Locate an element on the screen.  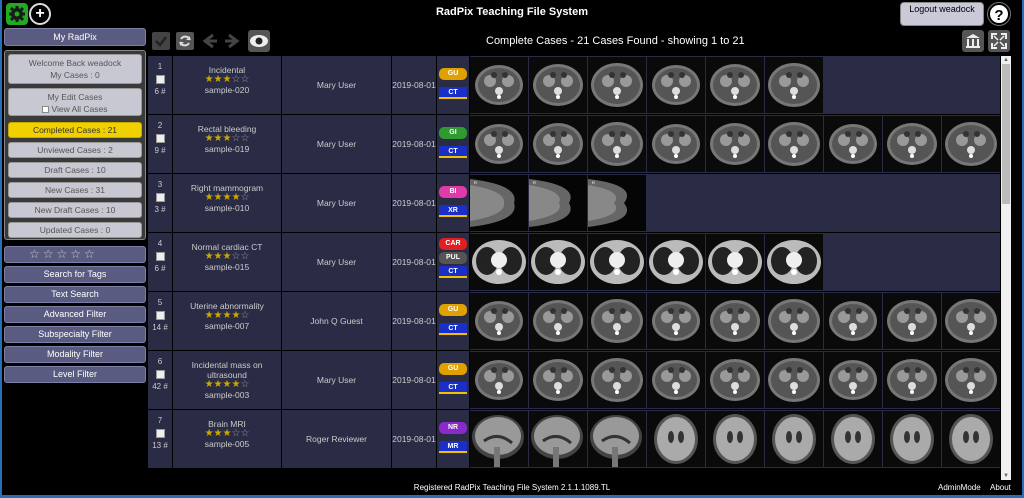
case-title-cell: Normal cardiac CT ★★★☆☆ sample-015 is located at coordinates (227, 262).